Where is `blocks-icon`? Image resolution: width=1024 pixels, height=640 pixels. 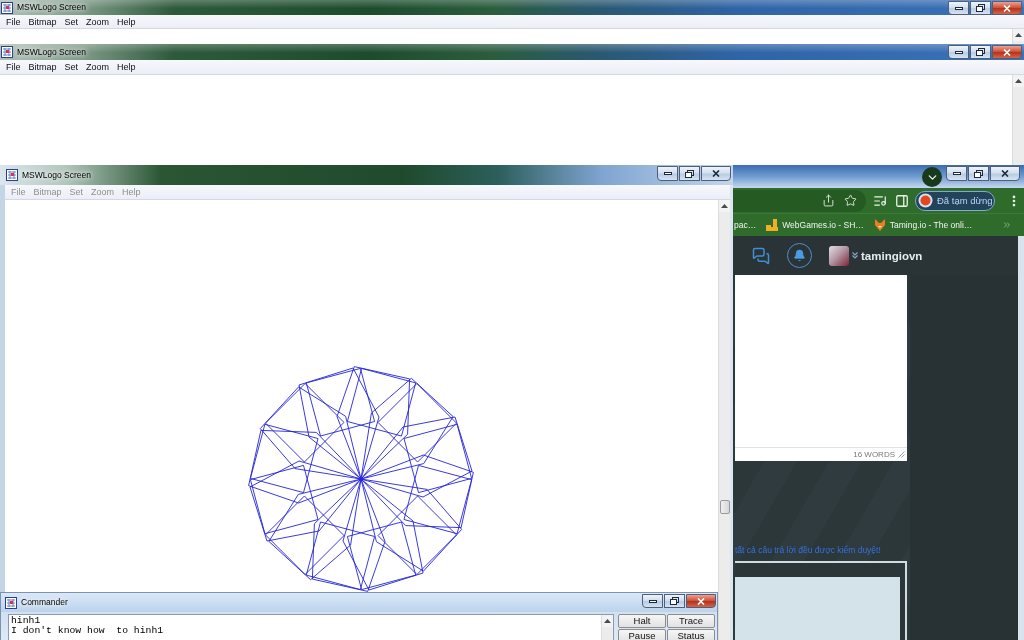
blocks-icon is located at coordinates (772, 225).